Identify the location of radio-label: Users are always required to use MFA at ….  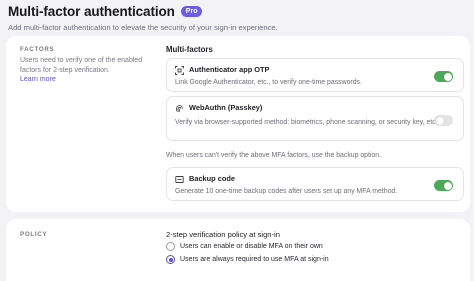
(254, 259).